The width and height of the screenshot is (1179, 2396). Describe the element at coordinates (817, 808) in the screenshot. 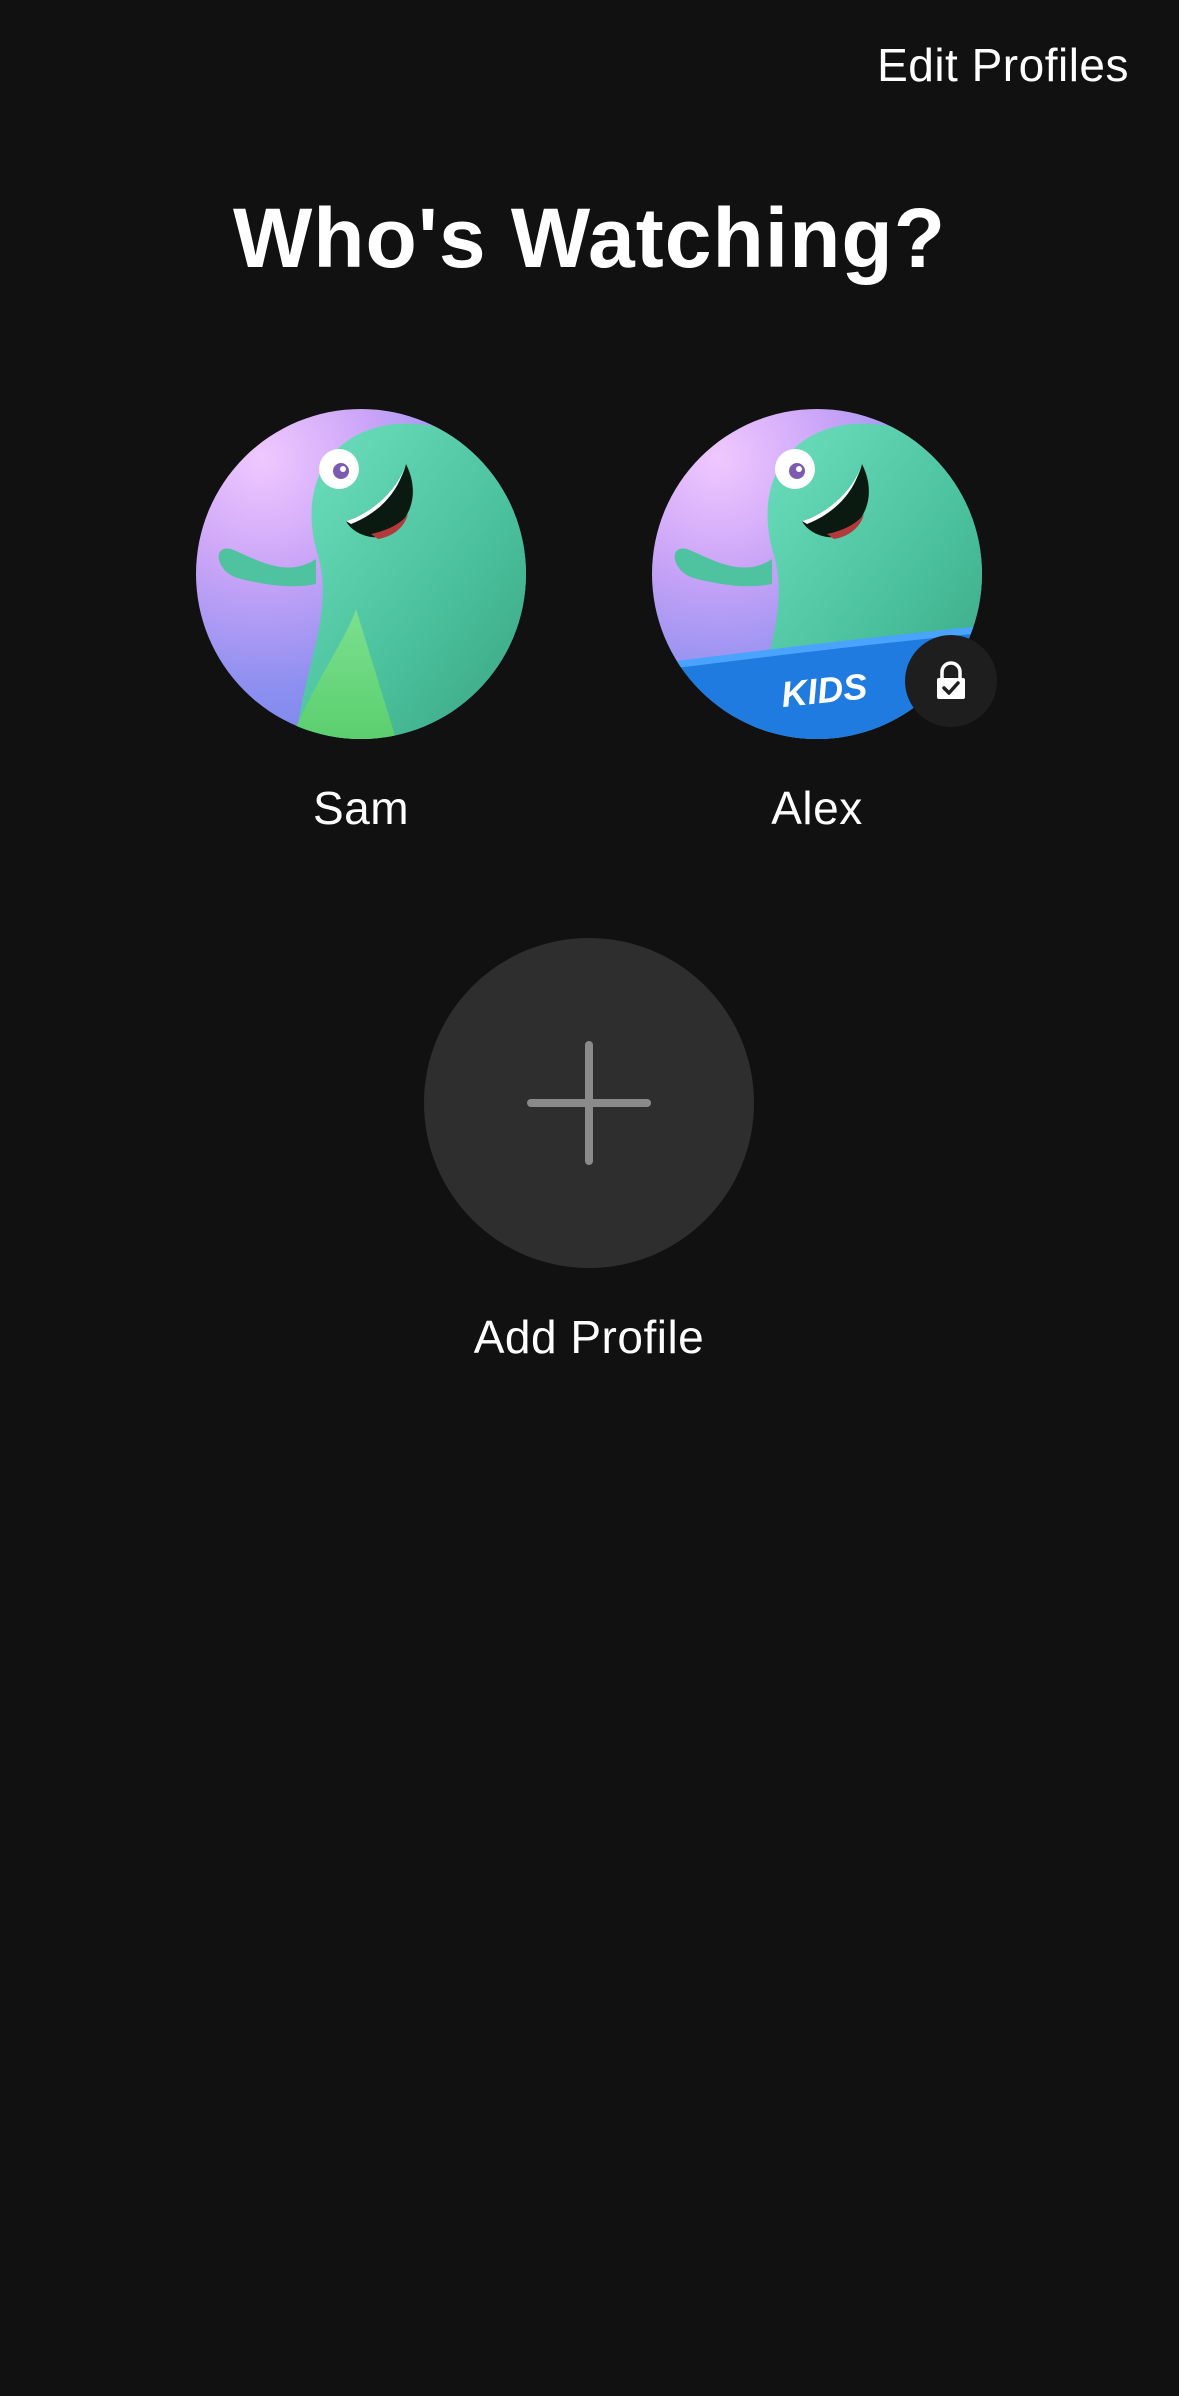

I see `profile-name: Alex` at that location.